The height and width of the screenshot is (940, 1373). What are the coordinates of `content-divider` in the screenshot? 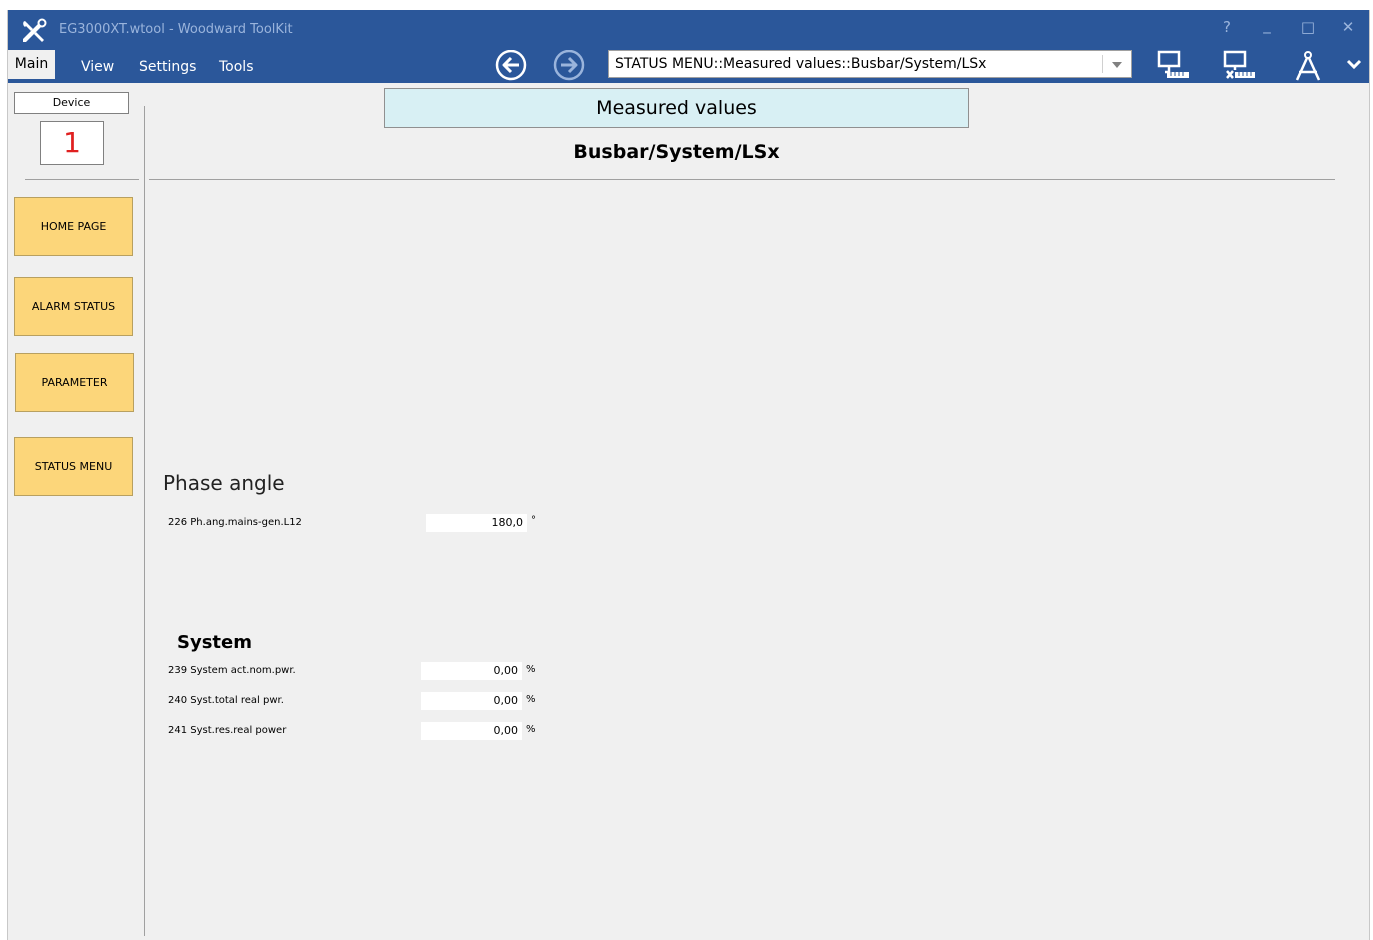 It's located at (742, 179).